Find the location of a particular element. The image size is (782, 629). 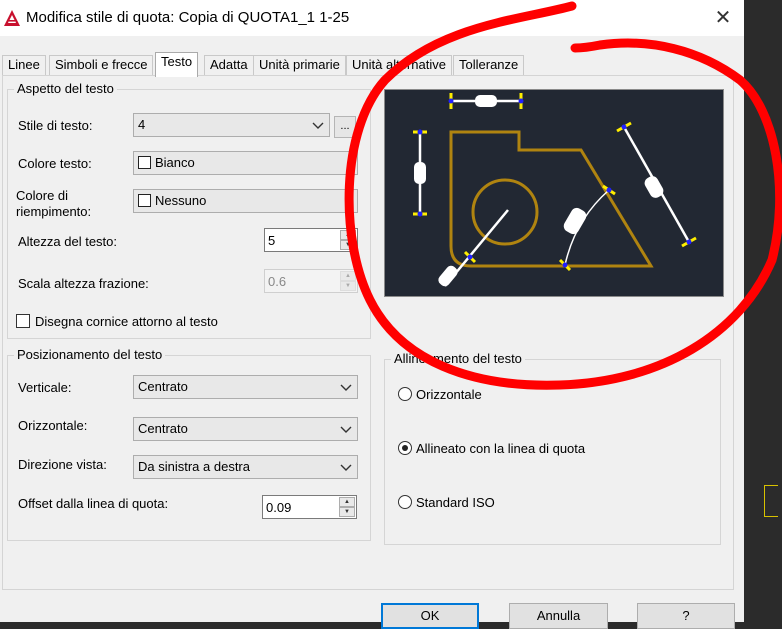

tab-unita-alternative: Unità alternative is located at coordinates (399, 65).